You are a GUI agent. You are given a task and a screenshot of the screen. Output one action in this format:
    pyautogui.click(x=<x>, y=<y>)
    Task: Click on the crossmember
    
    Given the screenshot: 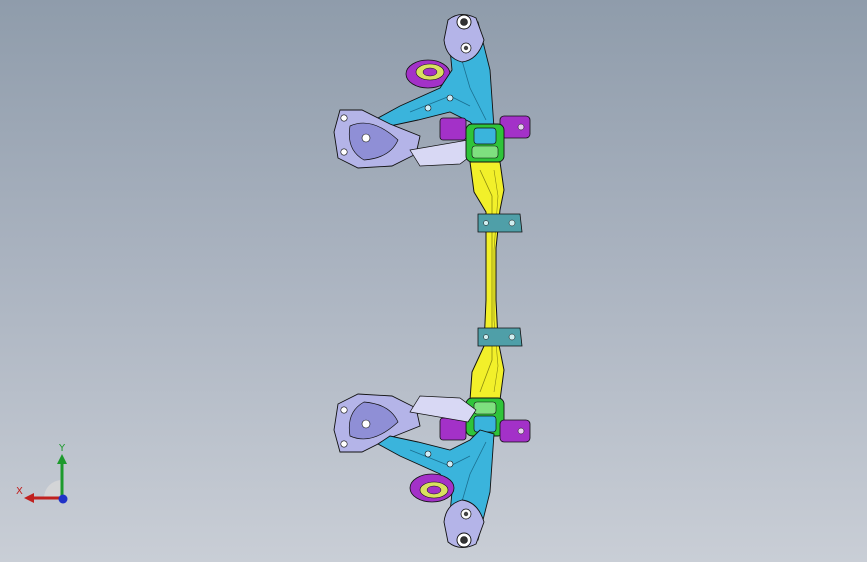 What is the action you would take?
    pyautogui.click(x=496, y=281)
    